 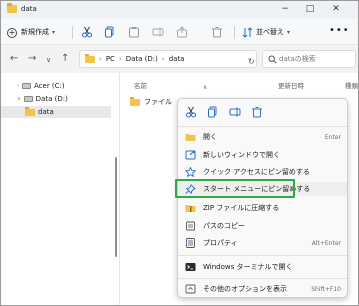 What do you see at coordinates (270, 32) in the screenshot?
I see `sort-button-label: 並べ替え` at bounding box center [270, 32].